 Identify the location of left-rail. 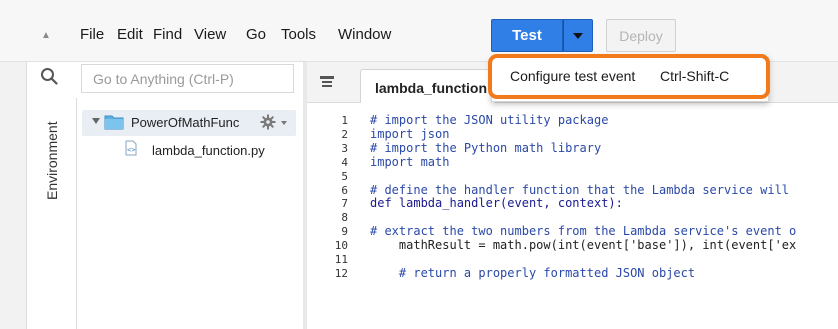
(13, 195).